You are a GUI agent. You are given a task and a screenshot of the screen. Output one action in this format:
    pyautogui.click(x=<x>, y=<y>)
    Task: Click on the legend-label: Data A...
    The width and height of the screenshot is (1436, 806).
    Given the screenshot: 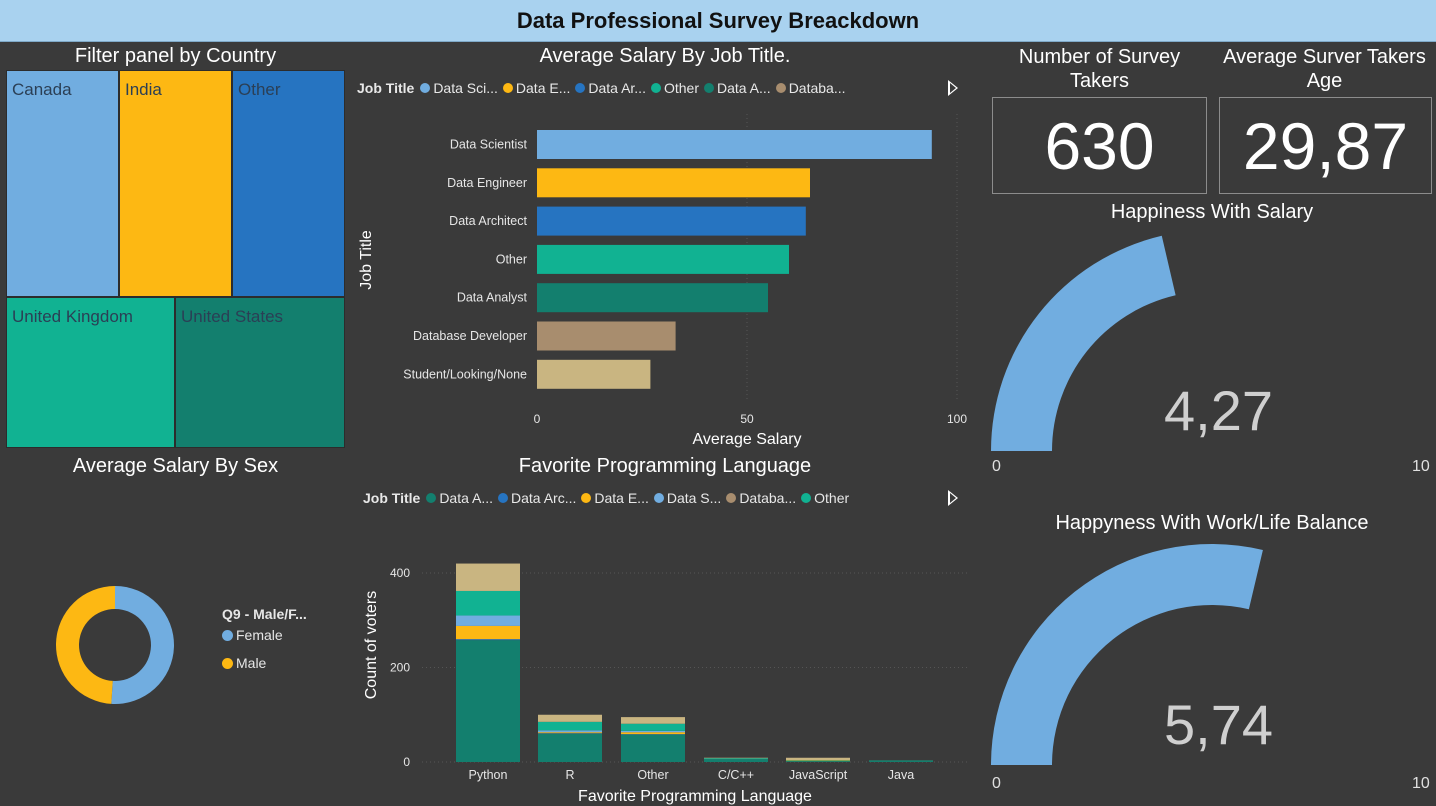 What is the action you would take?
    pyautogui.click(x=466, y=498)
    